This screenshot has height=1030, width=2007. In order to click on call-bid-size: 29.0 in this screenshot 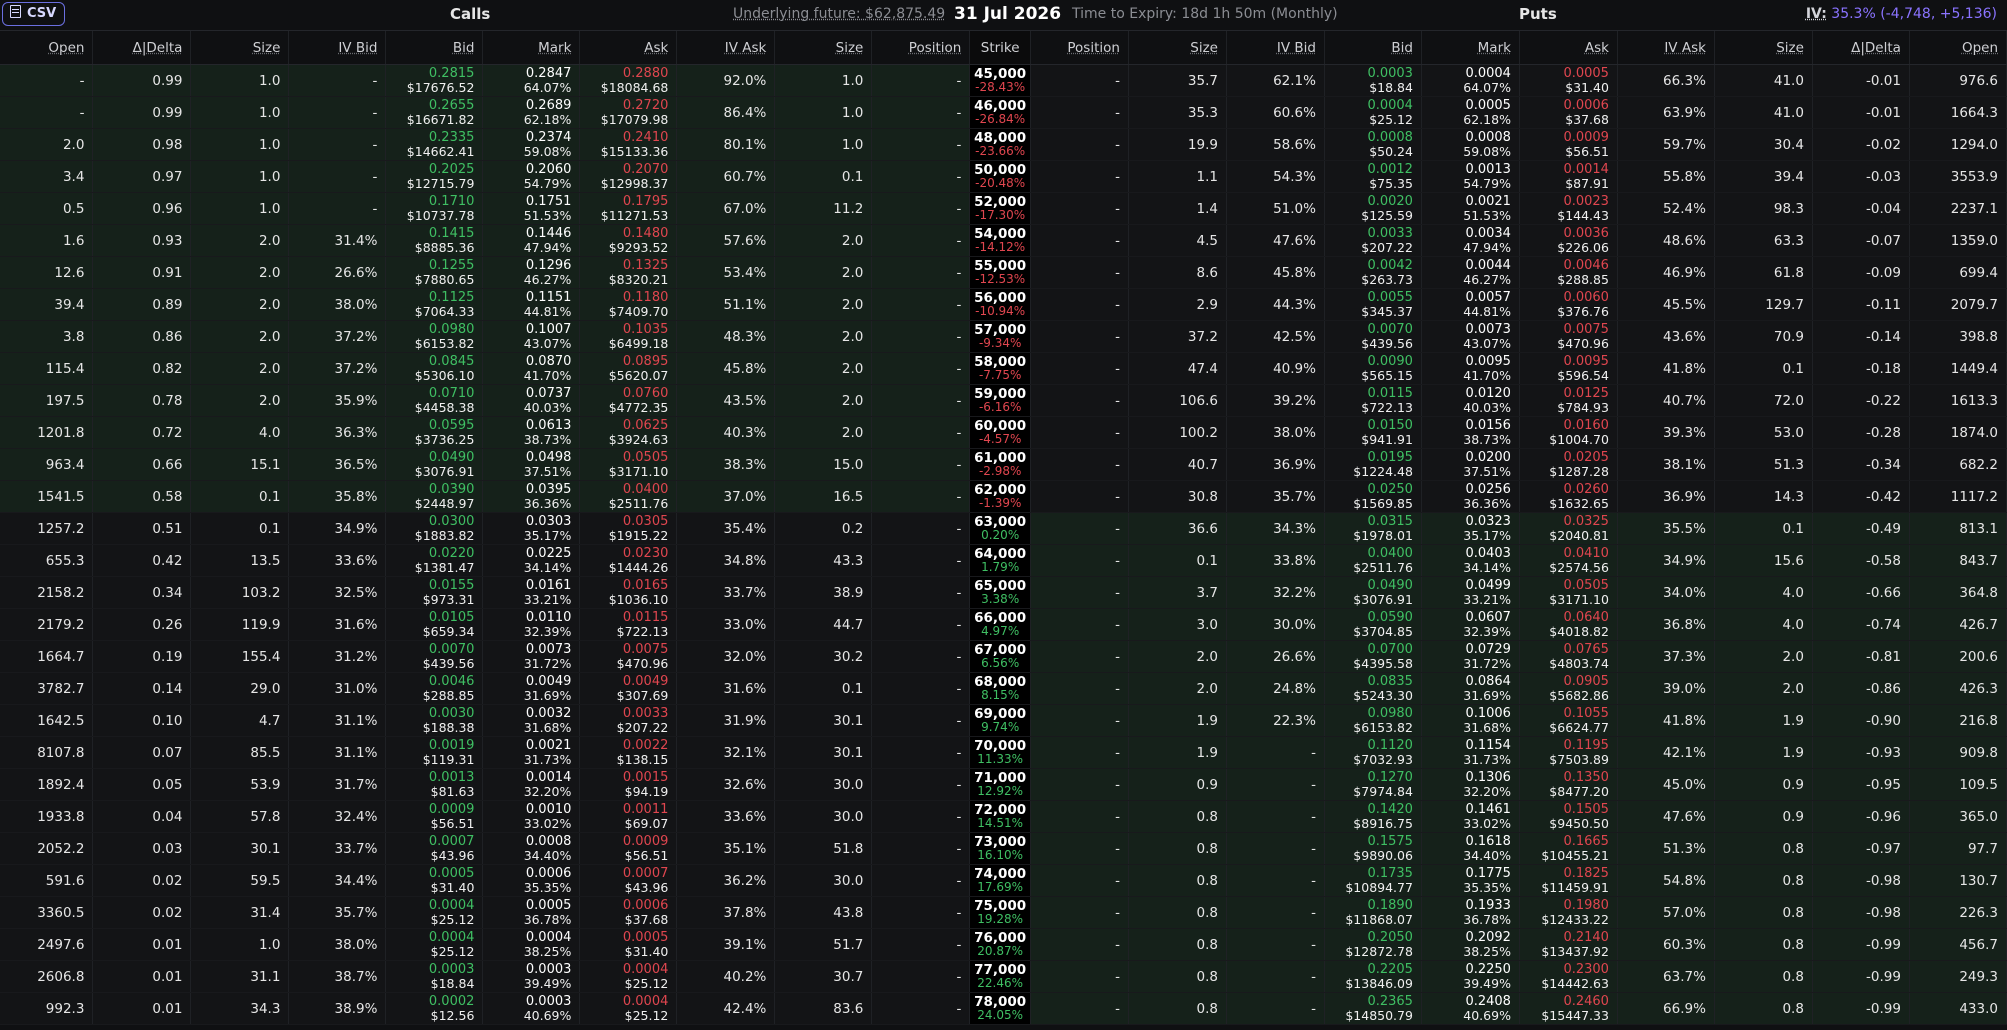, I will do `click(240, 688)`.